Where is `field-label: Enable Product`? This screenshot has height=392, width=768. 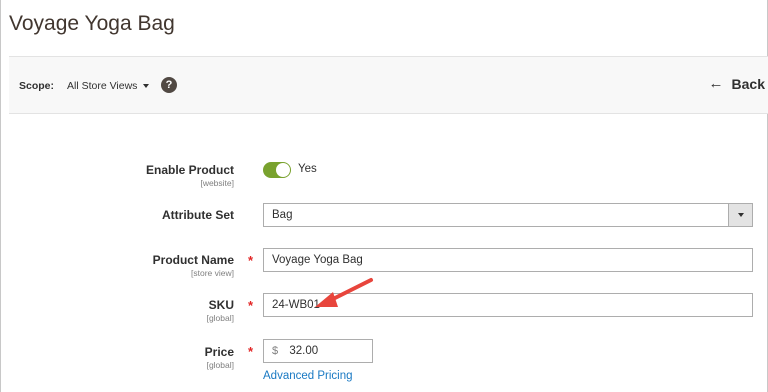 field-label: Enable Product is located at coordinates (189, 170).